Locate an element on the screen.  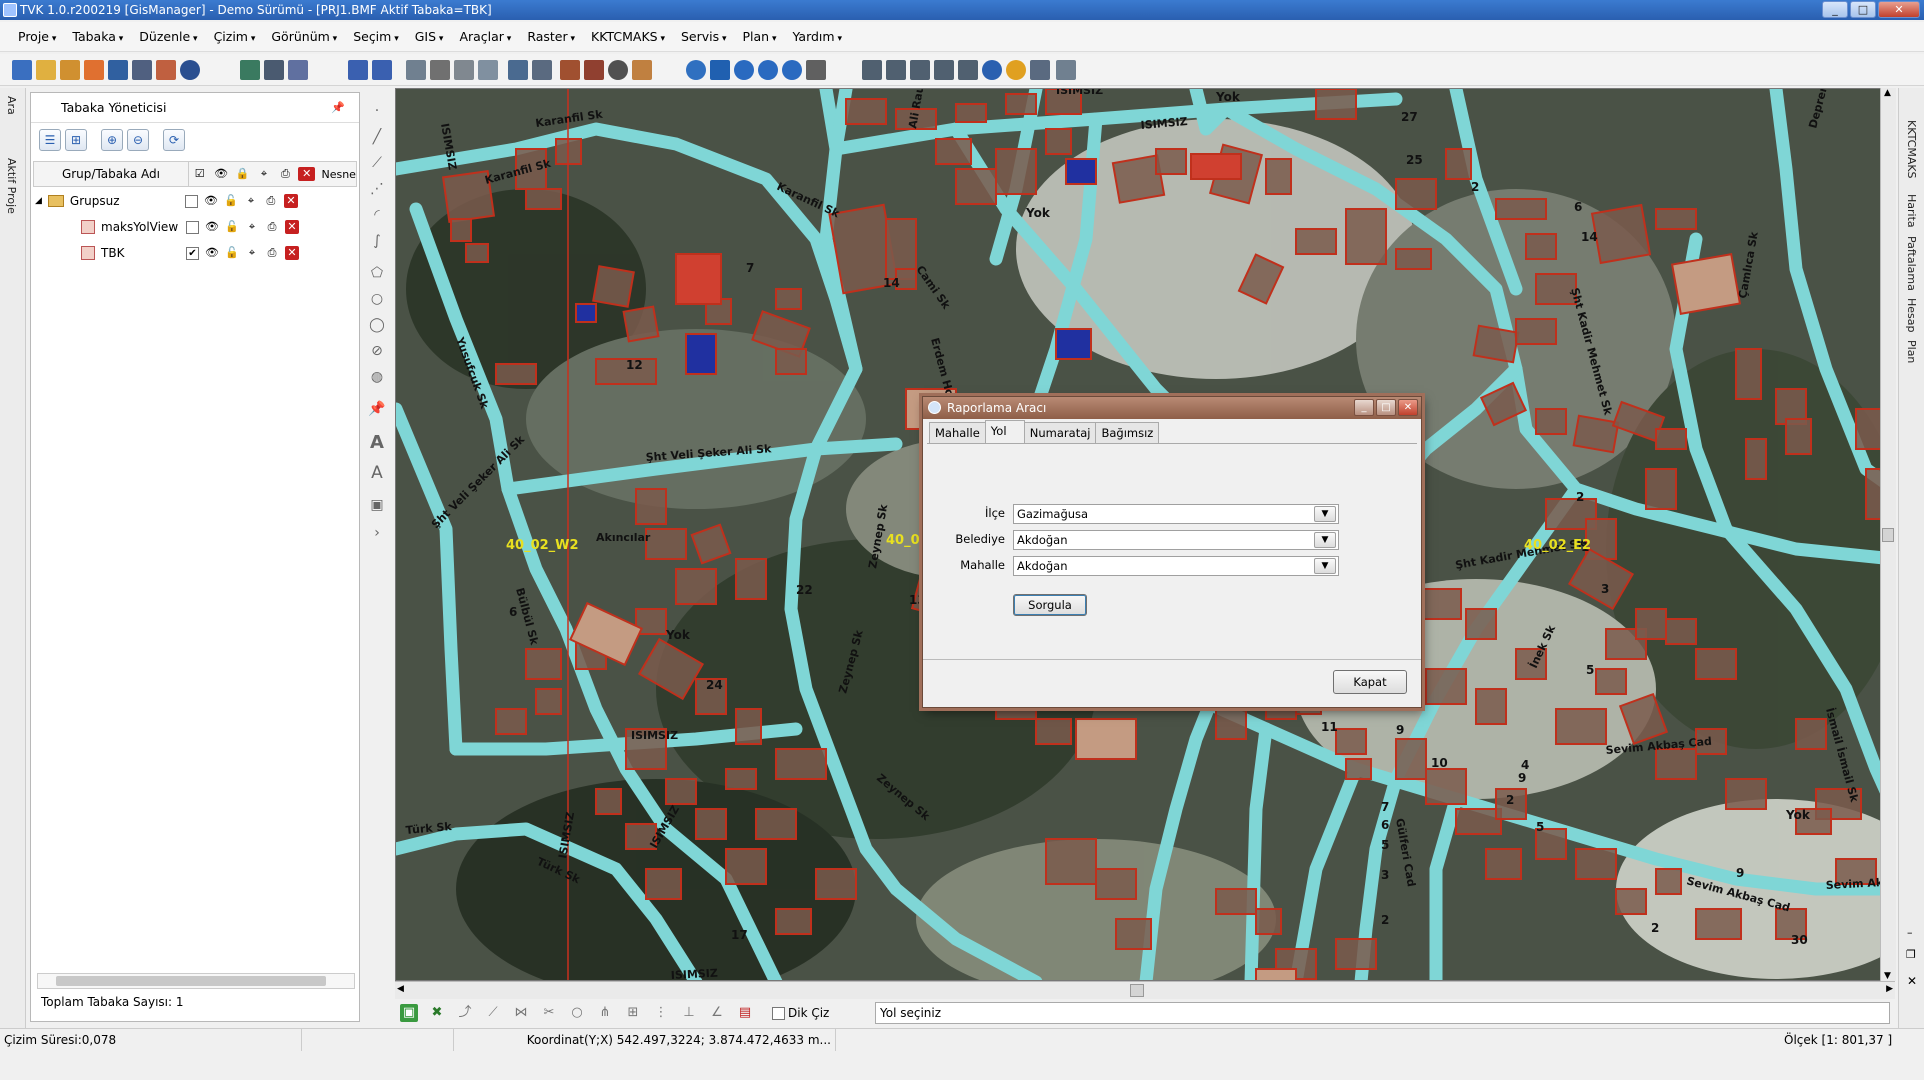
info-icon is located at coordinates (1016, 70).